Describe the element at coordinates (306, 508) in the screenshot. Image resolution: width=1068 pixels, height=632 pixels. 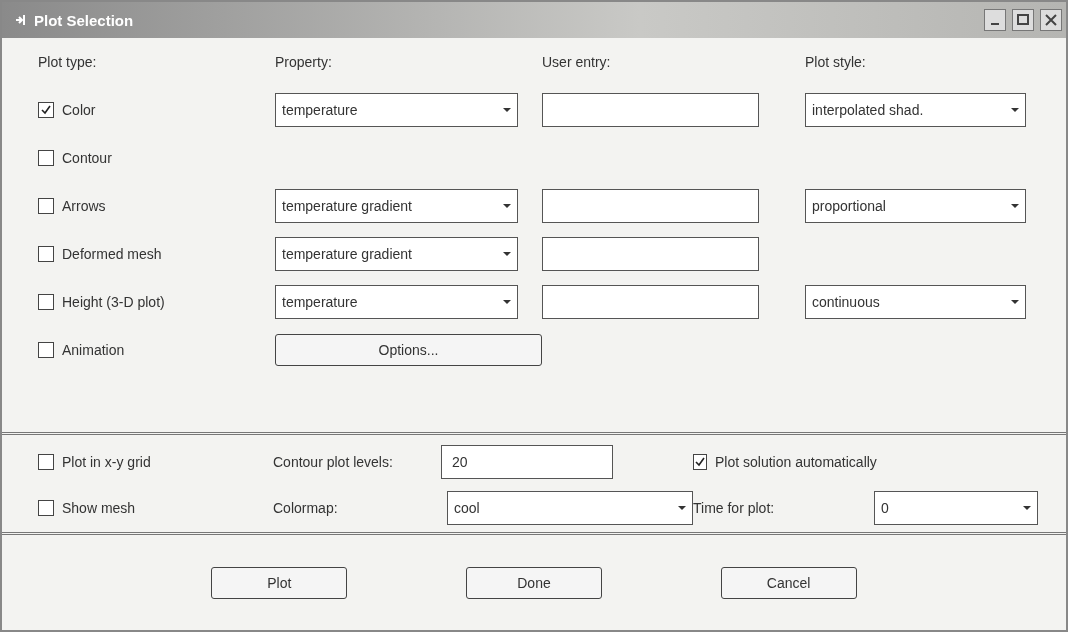
I see `field-label: Colormap:` at that location.